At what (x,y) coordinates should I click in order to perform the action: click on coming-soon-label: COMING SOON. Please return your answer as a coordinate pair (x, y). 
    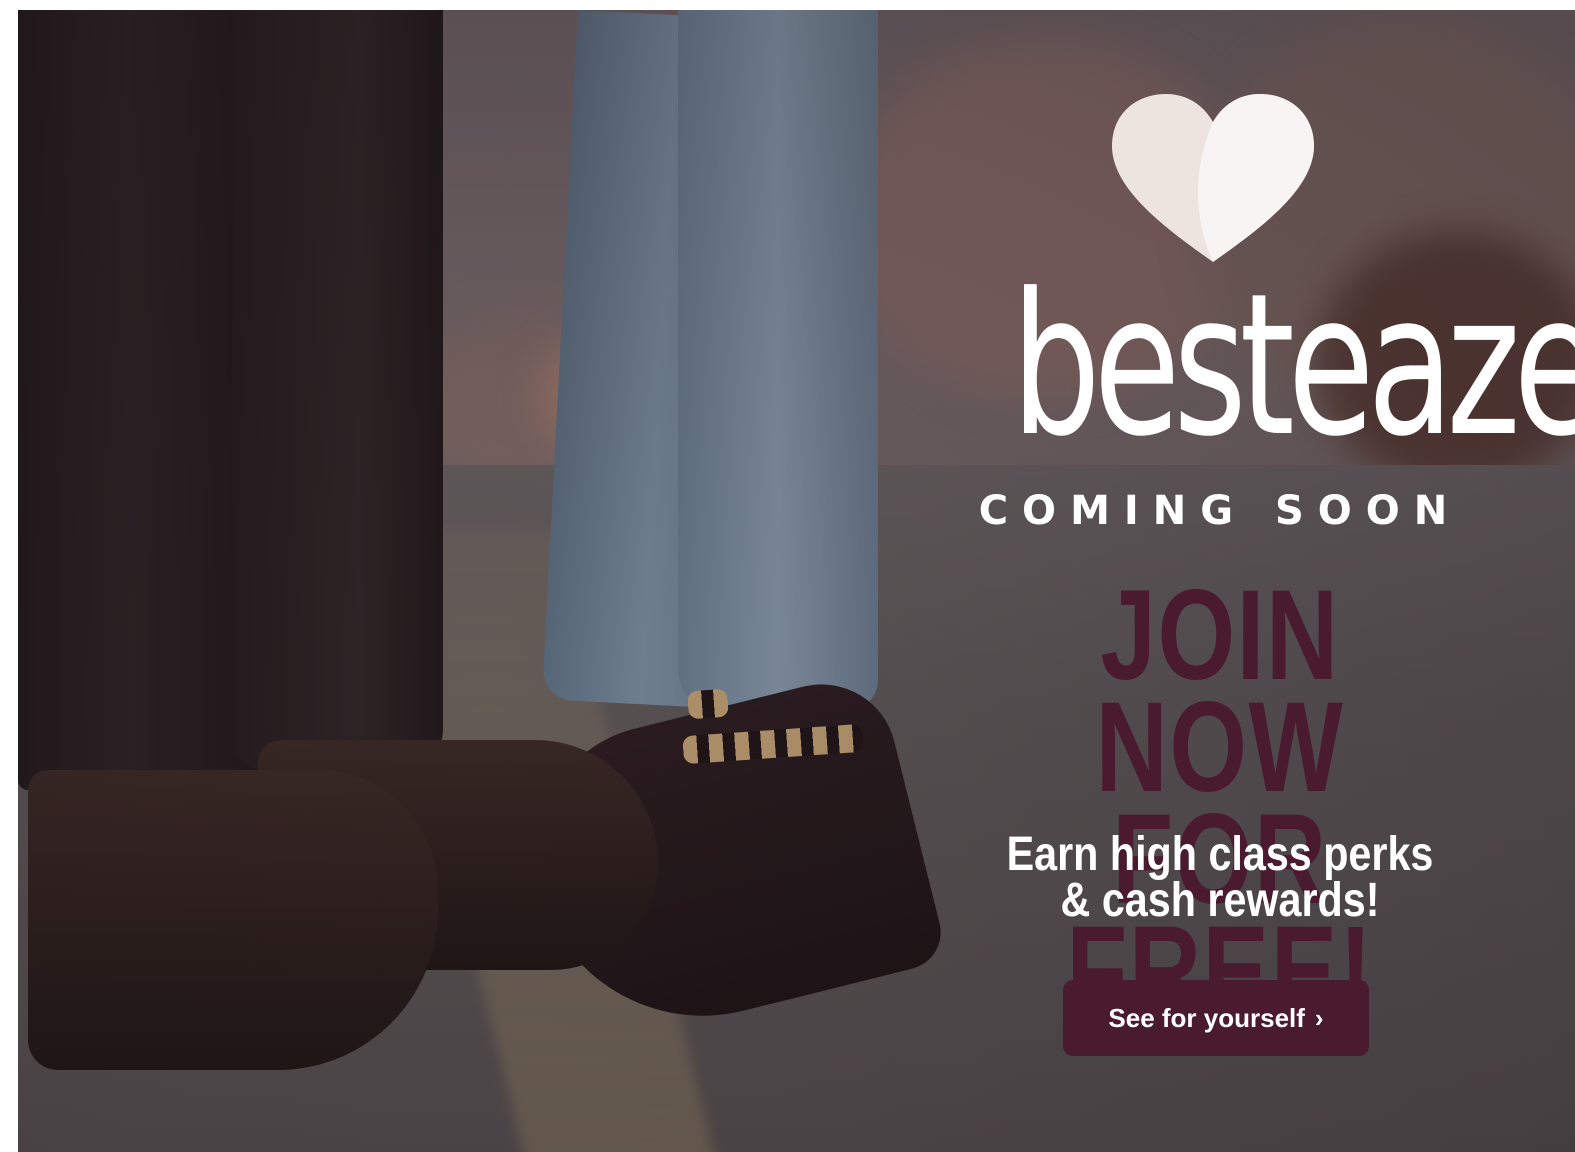
    Looking at the image, I should click on (1220, 511).